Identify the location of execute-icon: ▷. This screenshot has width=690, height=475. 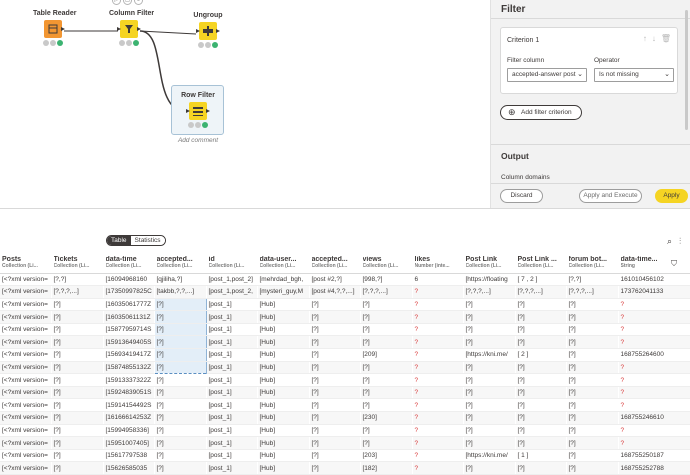
(116, 2).